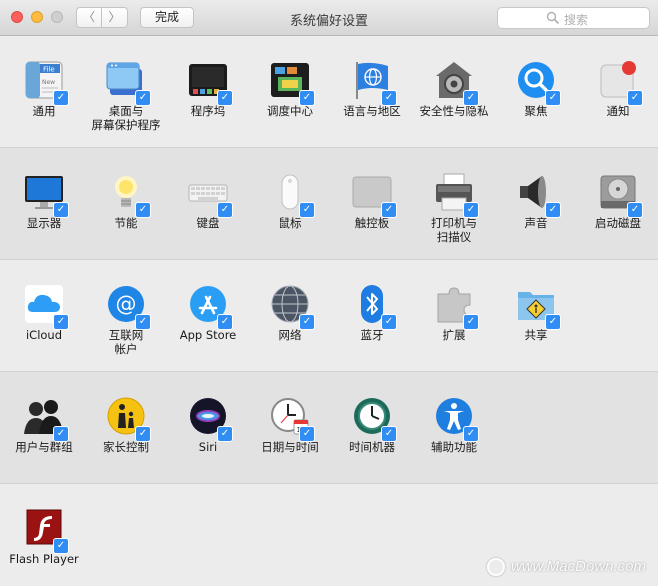 This screenshot has width=658, height=586. I want to click on pane-siri: ✓ Siri, so click(208, 425).